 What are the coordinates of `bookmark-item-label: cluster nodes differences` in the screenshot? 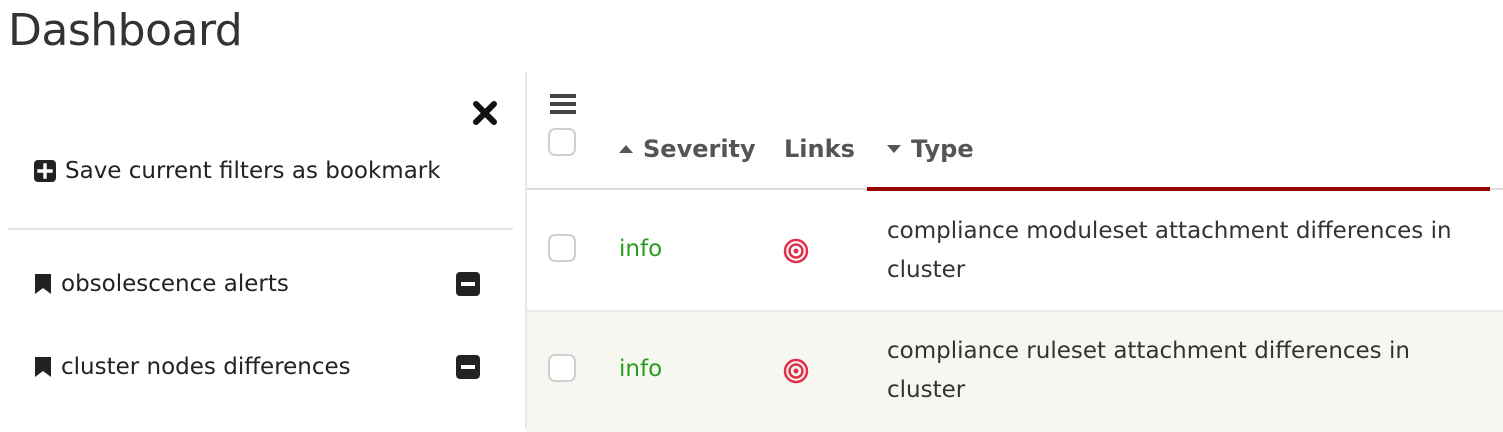 It's located at (206, 367).